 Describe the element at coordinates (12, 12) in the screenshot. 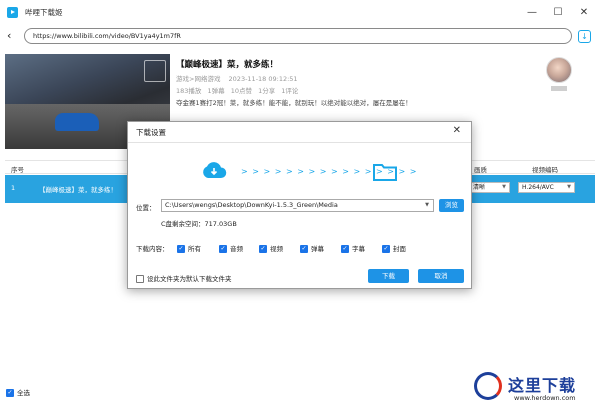

I see `app-logo-icon` at that location.